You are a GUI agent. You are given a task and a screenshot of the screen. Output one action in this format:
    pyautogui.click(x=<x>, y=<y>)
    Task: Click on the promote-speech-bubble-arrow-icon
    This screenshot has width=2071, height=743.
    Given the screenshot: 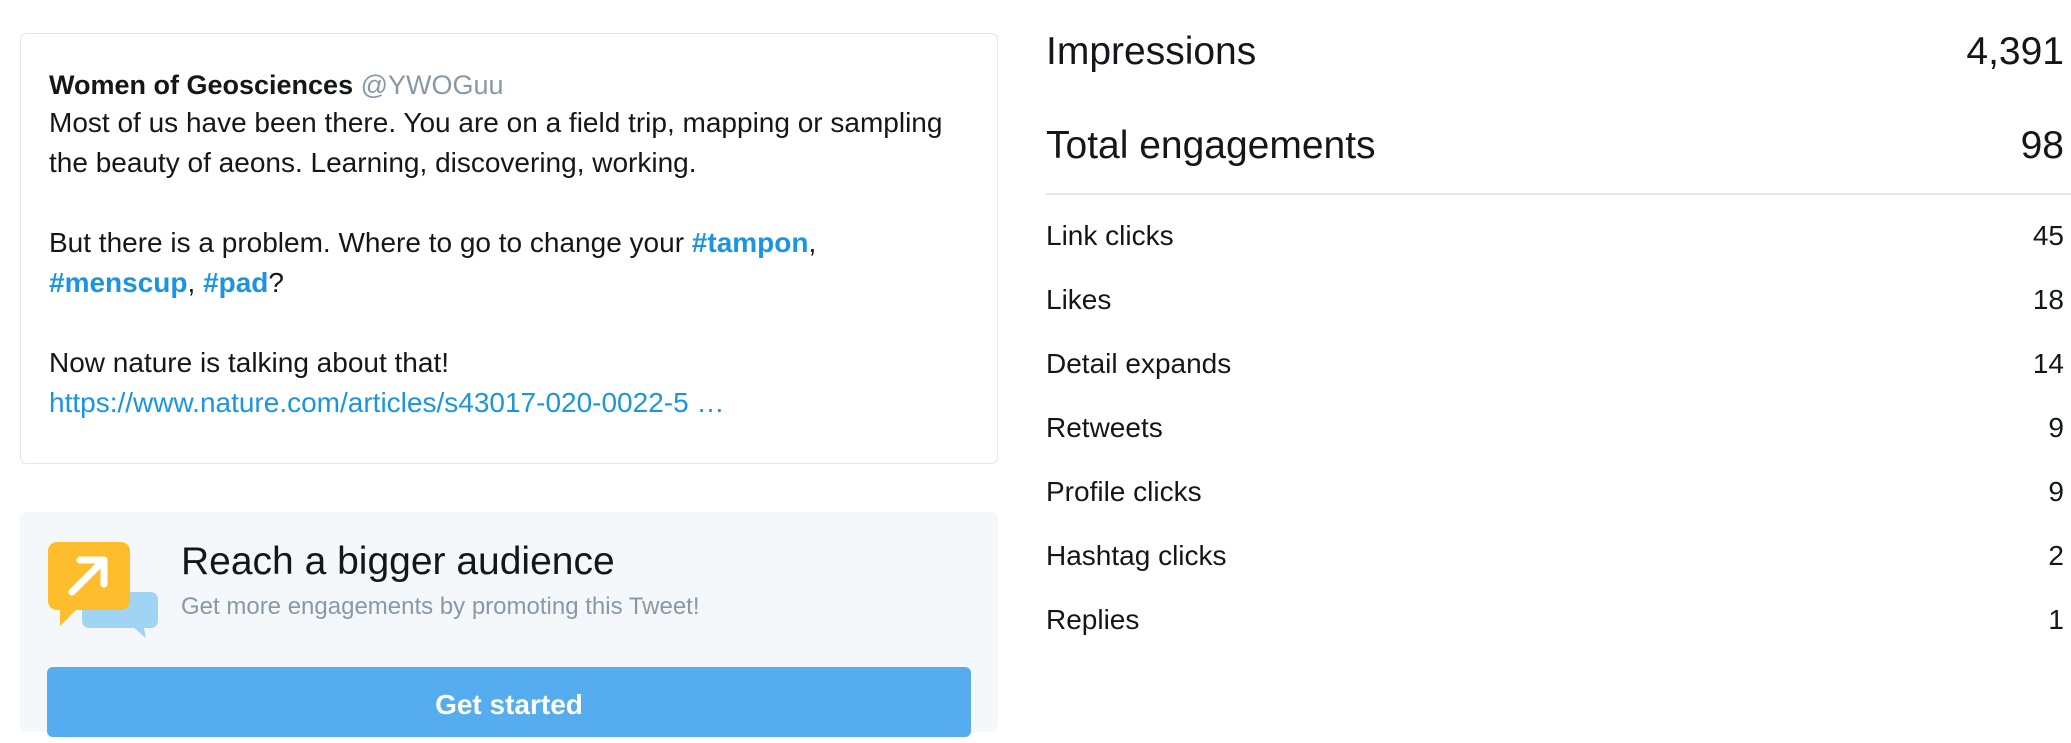 What is the action you would take?
    pyautogui.click(x=103, y=590)
    